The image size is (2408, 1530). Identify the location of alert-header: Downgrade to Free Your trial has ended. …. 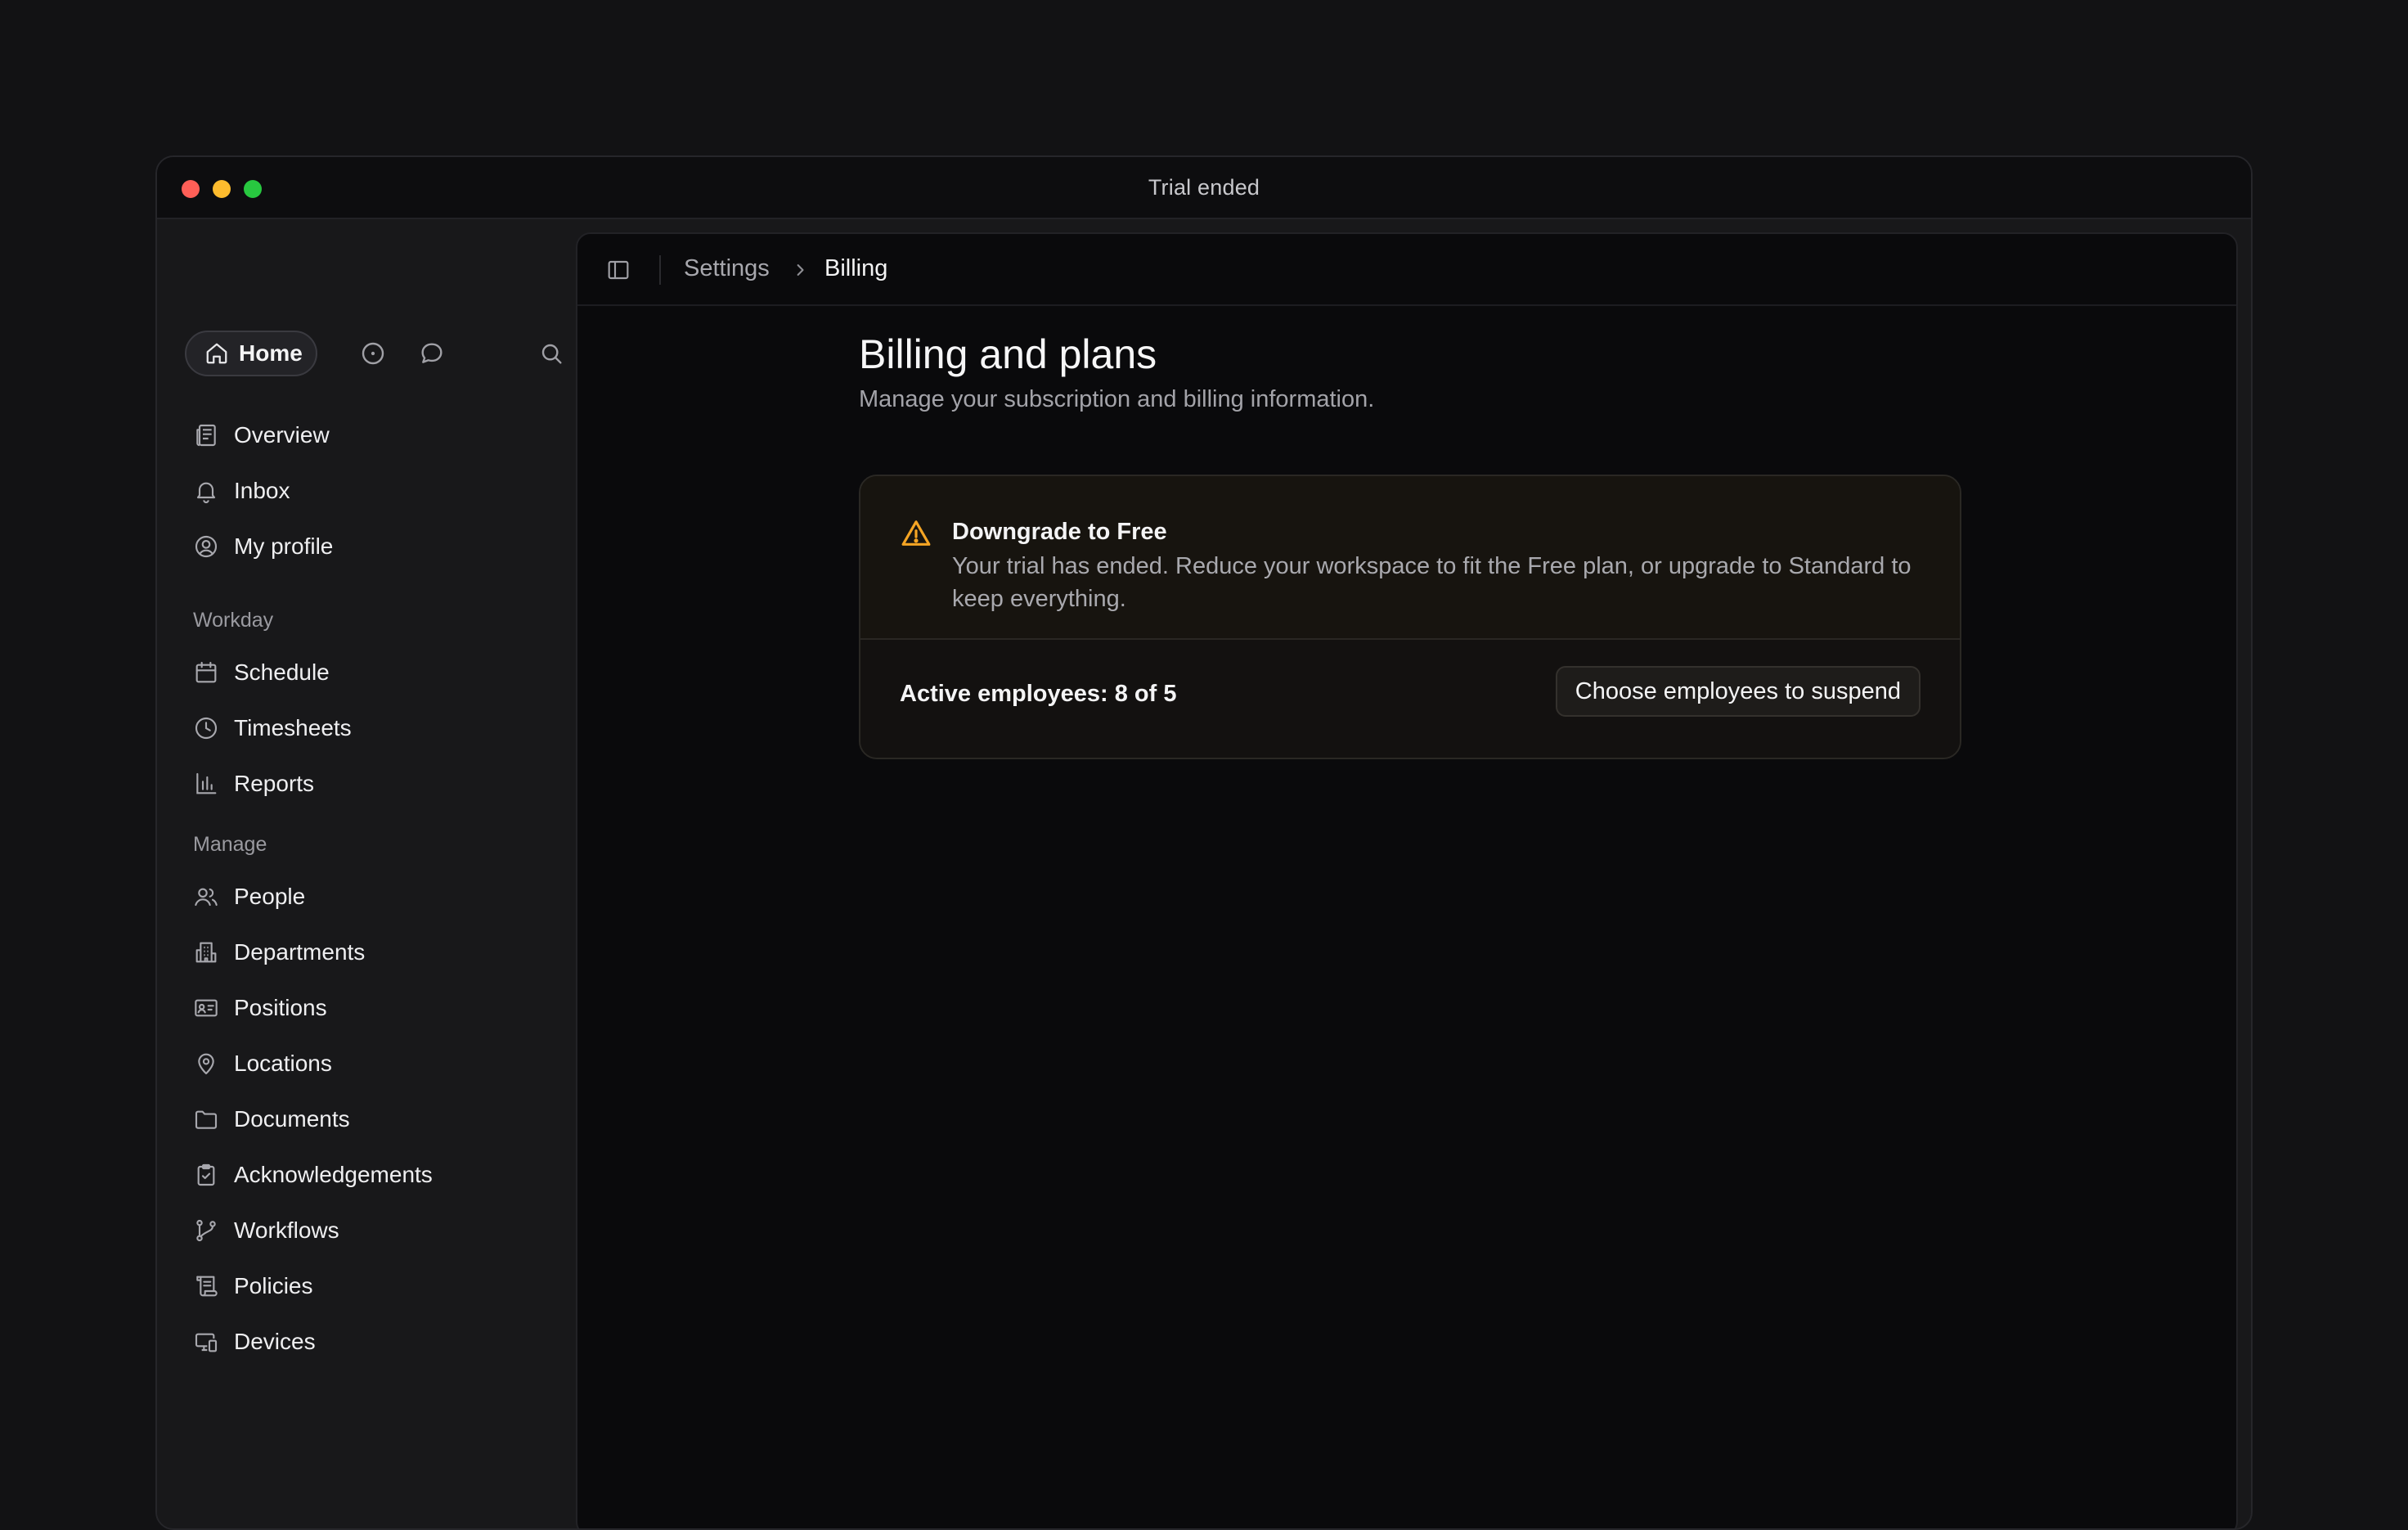
(1410, 558).